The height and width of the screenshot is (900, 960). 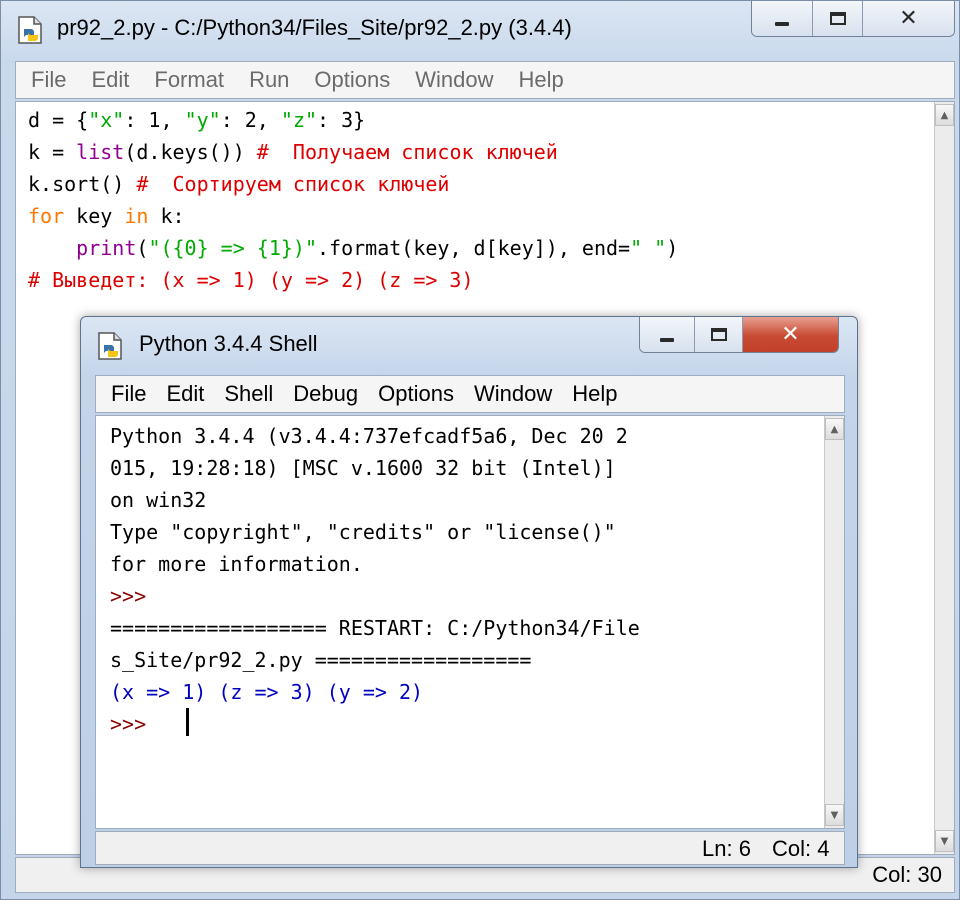 I want to click on code-line-4: for key in k:, so click(x=106, y=216).